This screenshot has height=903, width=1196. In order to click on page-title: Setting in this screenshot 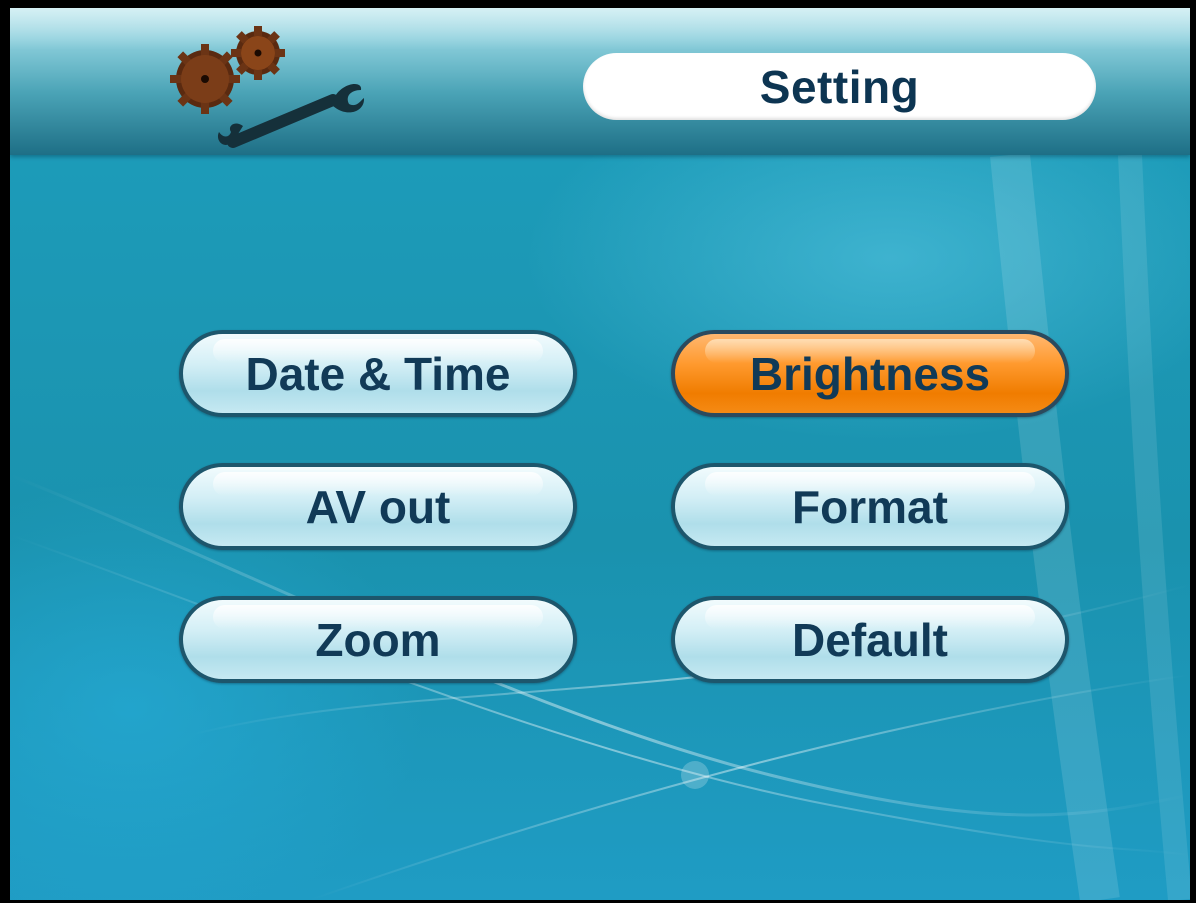, I will do `click(839, 86)`.